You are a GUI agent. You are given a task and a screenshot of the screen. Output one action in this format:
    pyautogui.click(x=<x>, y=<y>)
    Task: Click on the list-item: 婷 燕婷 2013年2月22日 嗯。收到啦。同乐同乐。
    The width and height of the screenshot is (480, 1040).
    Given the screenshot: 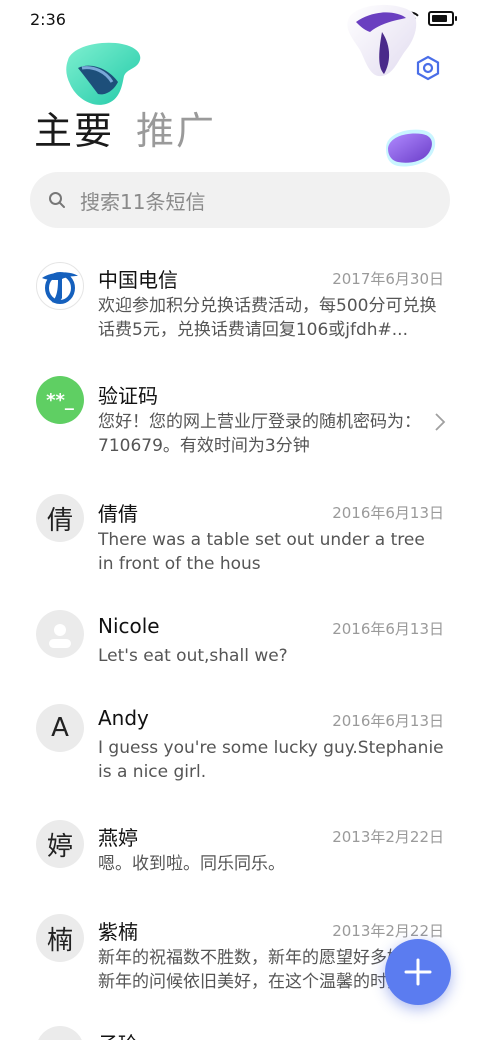 What is the action you would take?
    pyautogui.click(x=240, y=858)
    